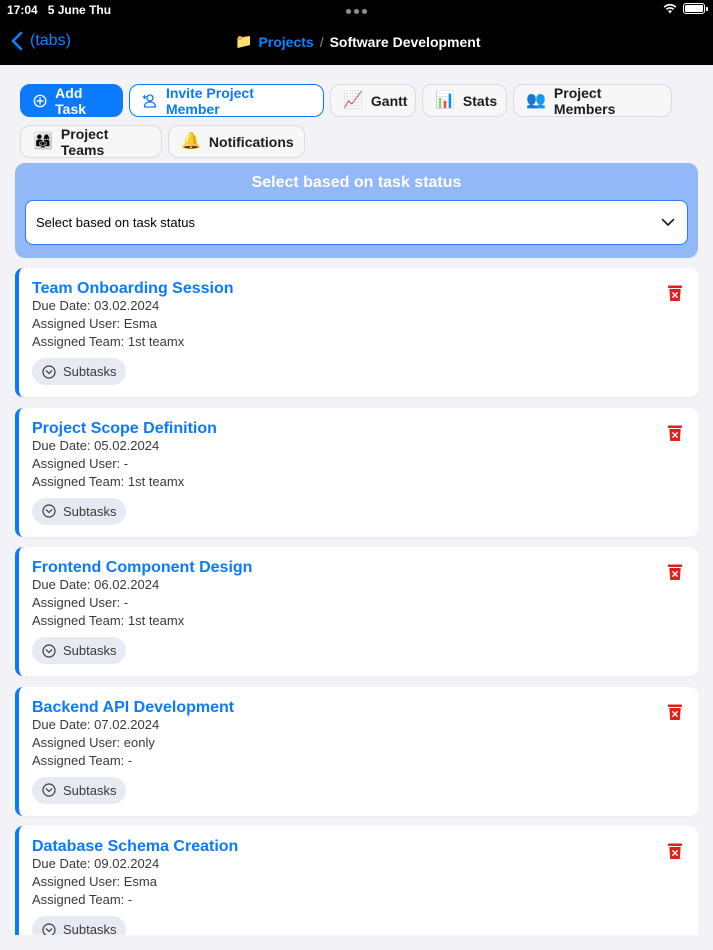 This screenshot has width=713, height=950. Describe the element at coordinates (133, 708) in the screenshot. I see `task-title: Backend API Development` at that location.